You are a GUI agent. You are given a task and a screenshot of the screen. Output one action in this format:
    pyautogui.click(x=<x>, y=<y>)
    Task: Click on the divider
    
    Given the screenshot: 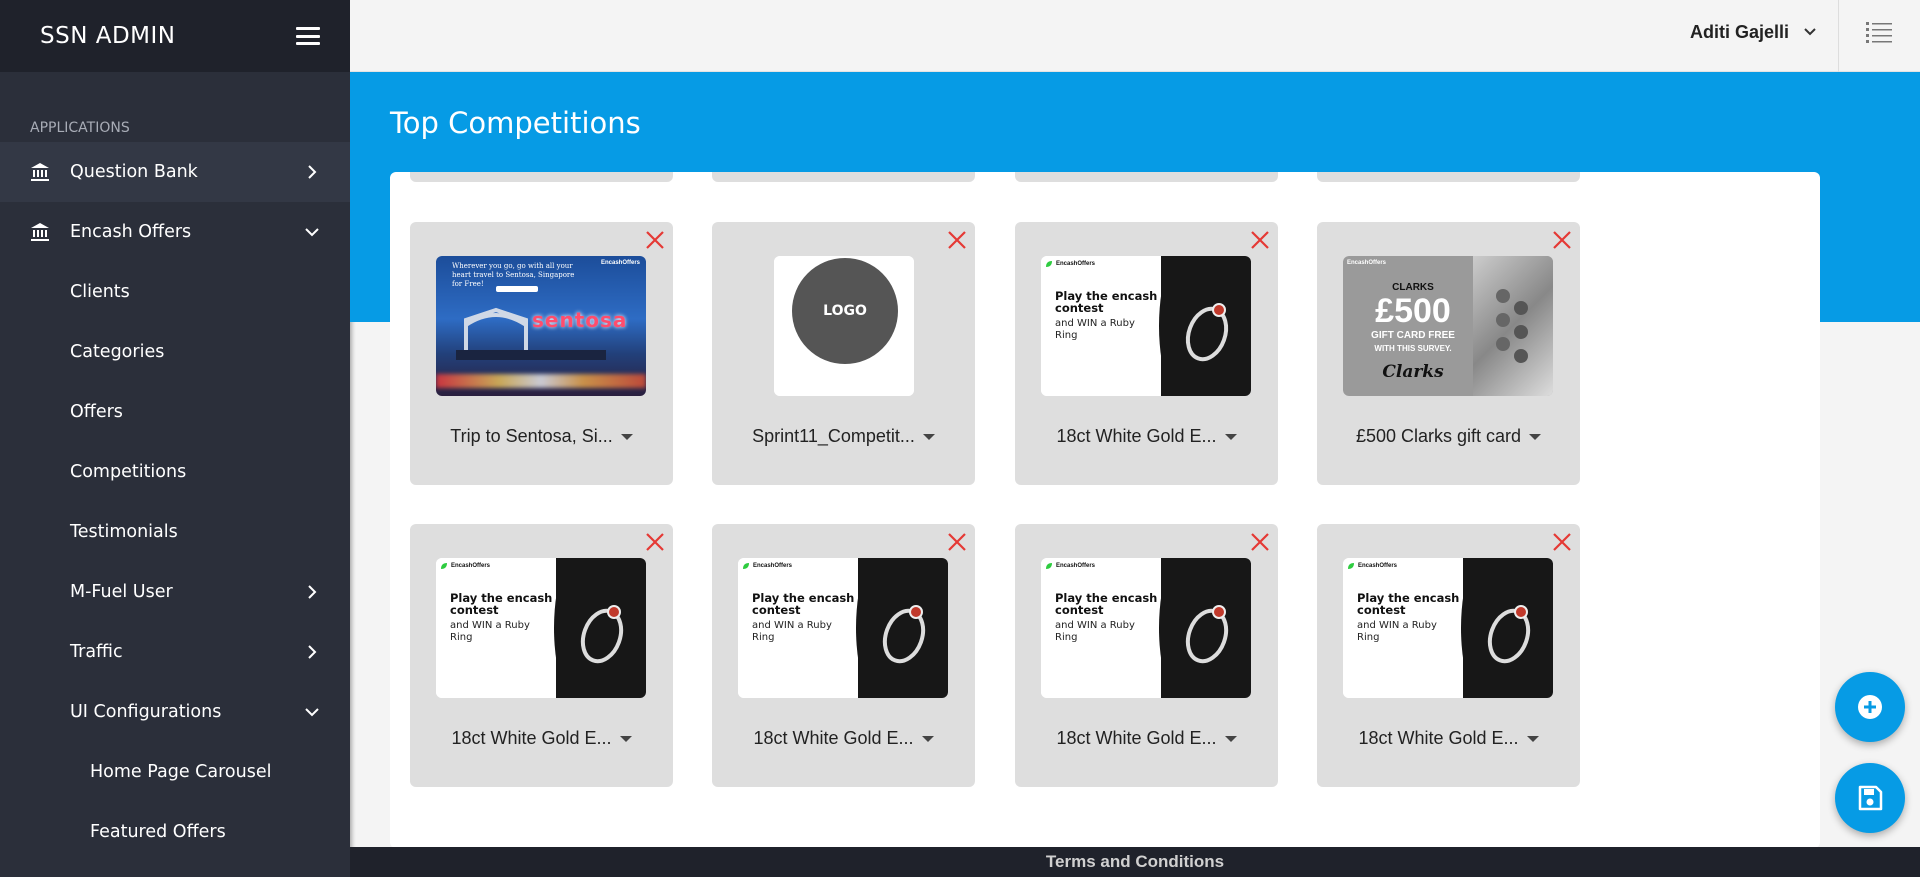 What is the action you would take?
    pyautogui.click(x=1838, y=36)
    